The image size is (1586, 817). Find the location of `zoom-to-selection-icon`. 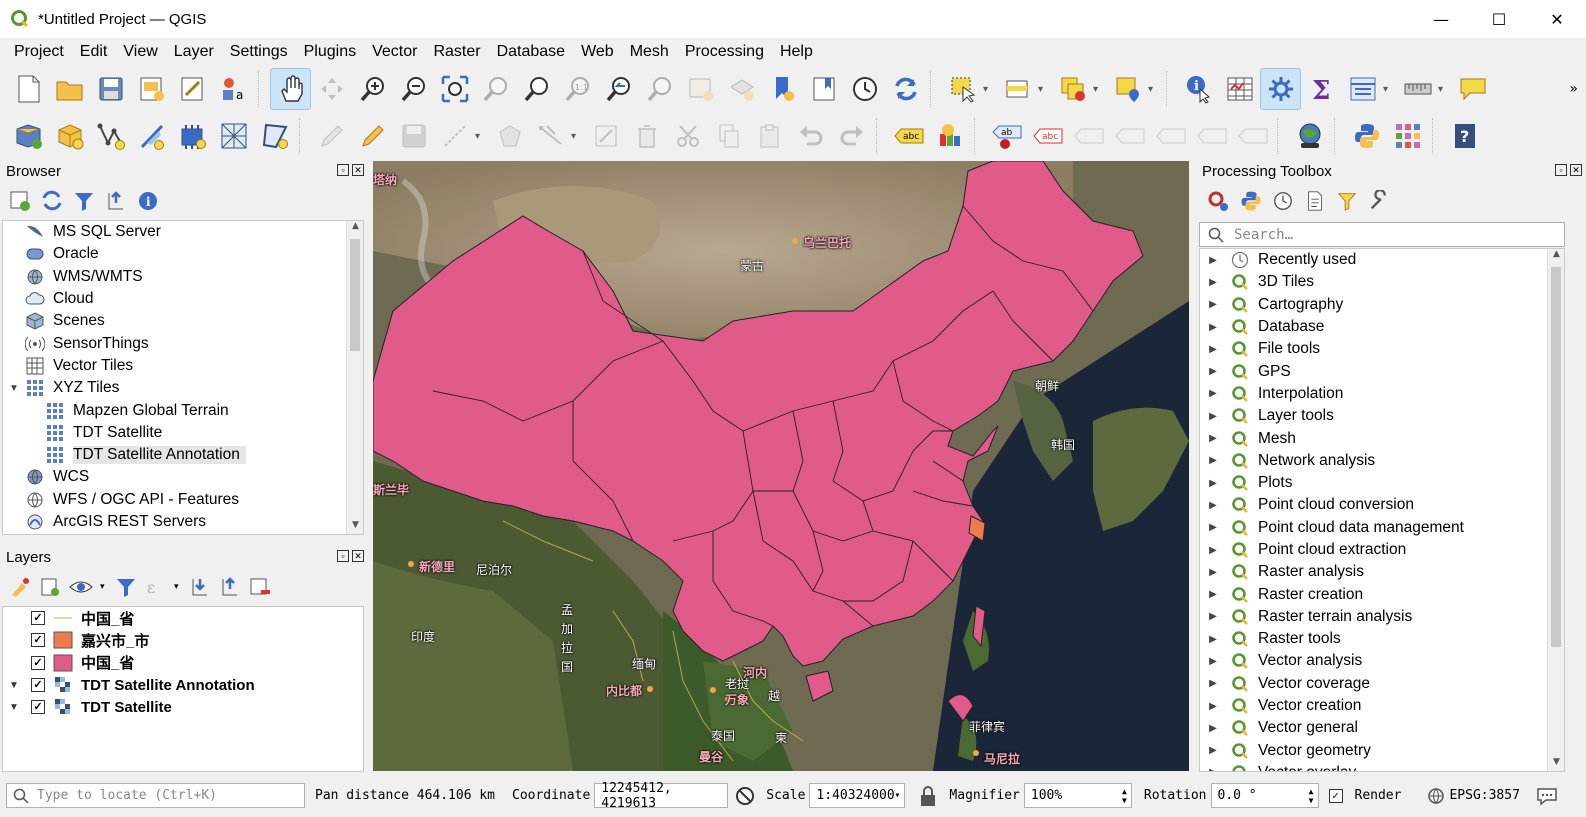

zoom-to-selection-icon is located at coordinates (495, 89).